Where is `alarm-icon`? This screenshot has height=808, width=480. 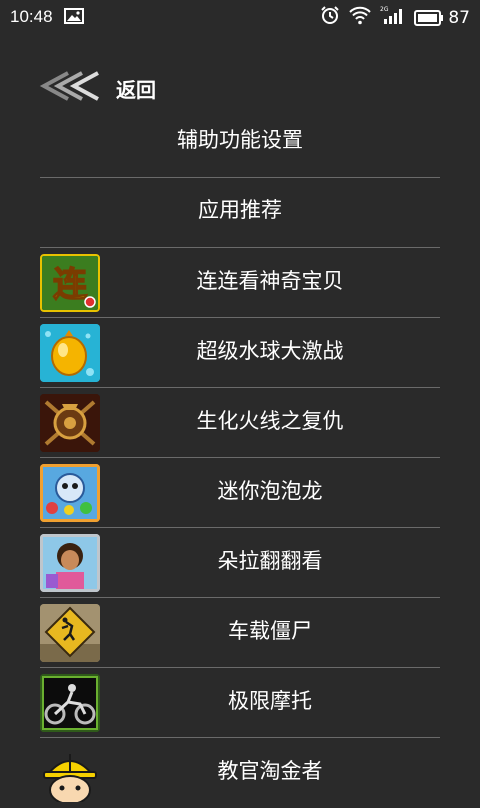
alarm-icon is located at coordinates (330, 17).